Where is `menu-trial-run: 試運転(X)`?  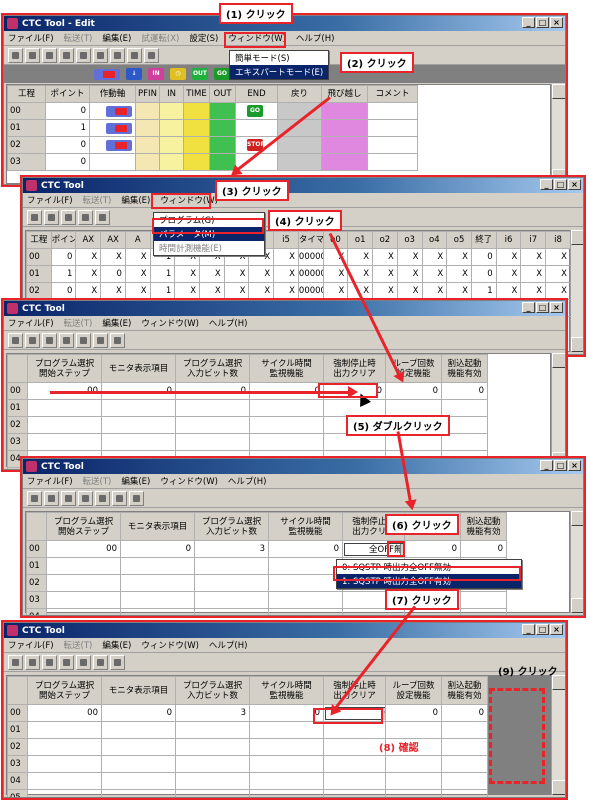 menu-trial-run: 試運転(X) is located at coordinates (160, 38).